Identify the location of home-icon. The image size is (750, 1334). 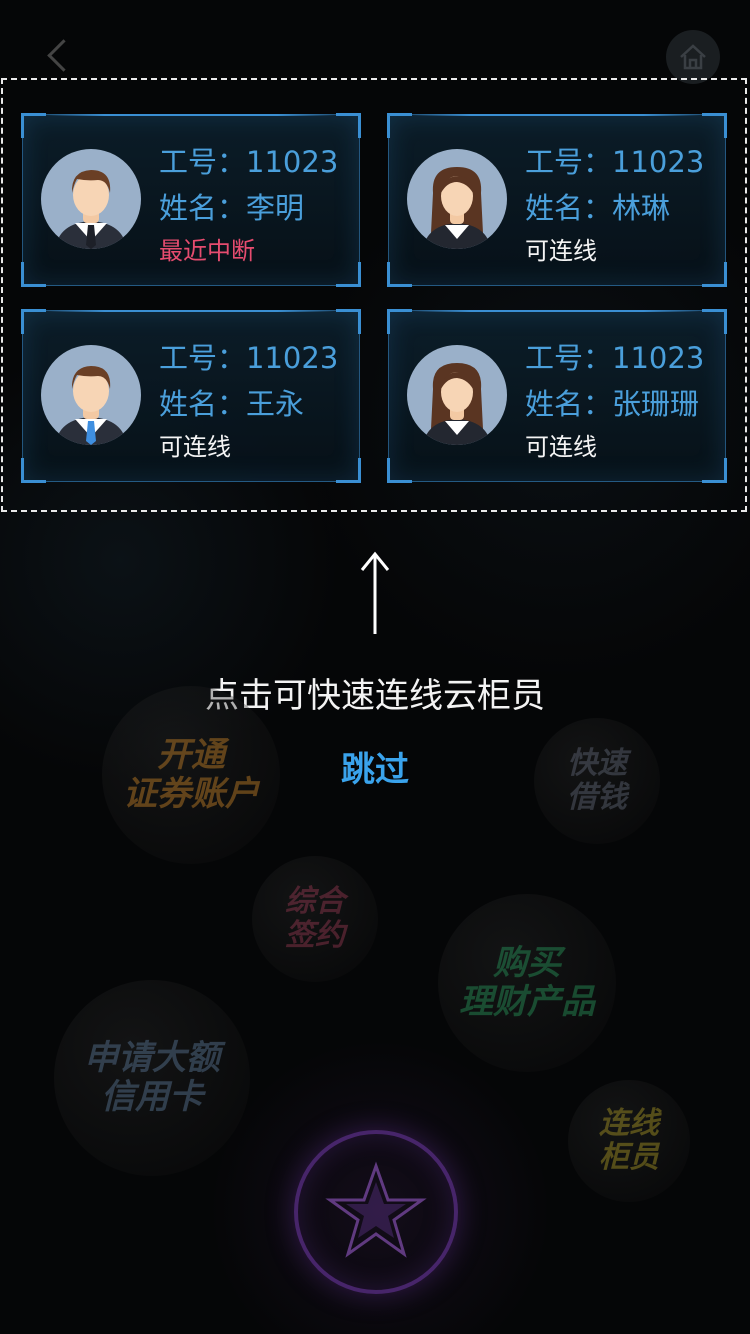
(693, 57).